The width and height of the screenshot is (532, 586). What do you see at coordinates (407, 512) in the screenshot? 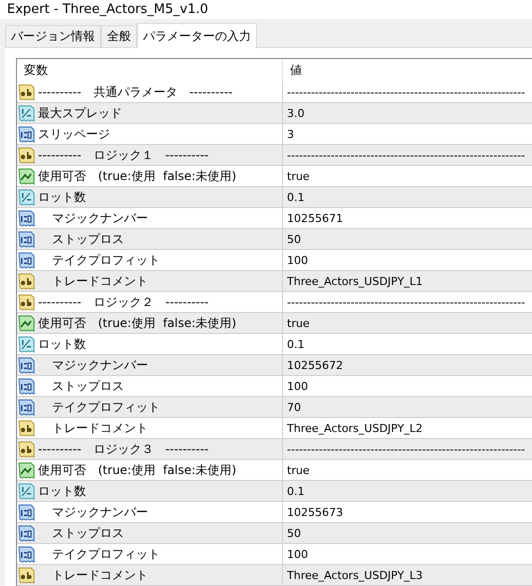
I see `parameter-value: 10255673` at bounding box center [407, 512].